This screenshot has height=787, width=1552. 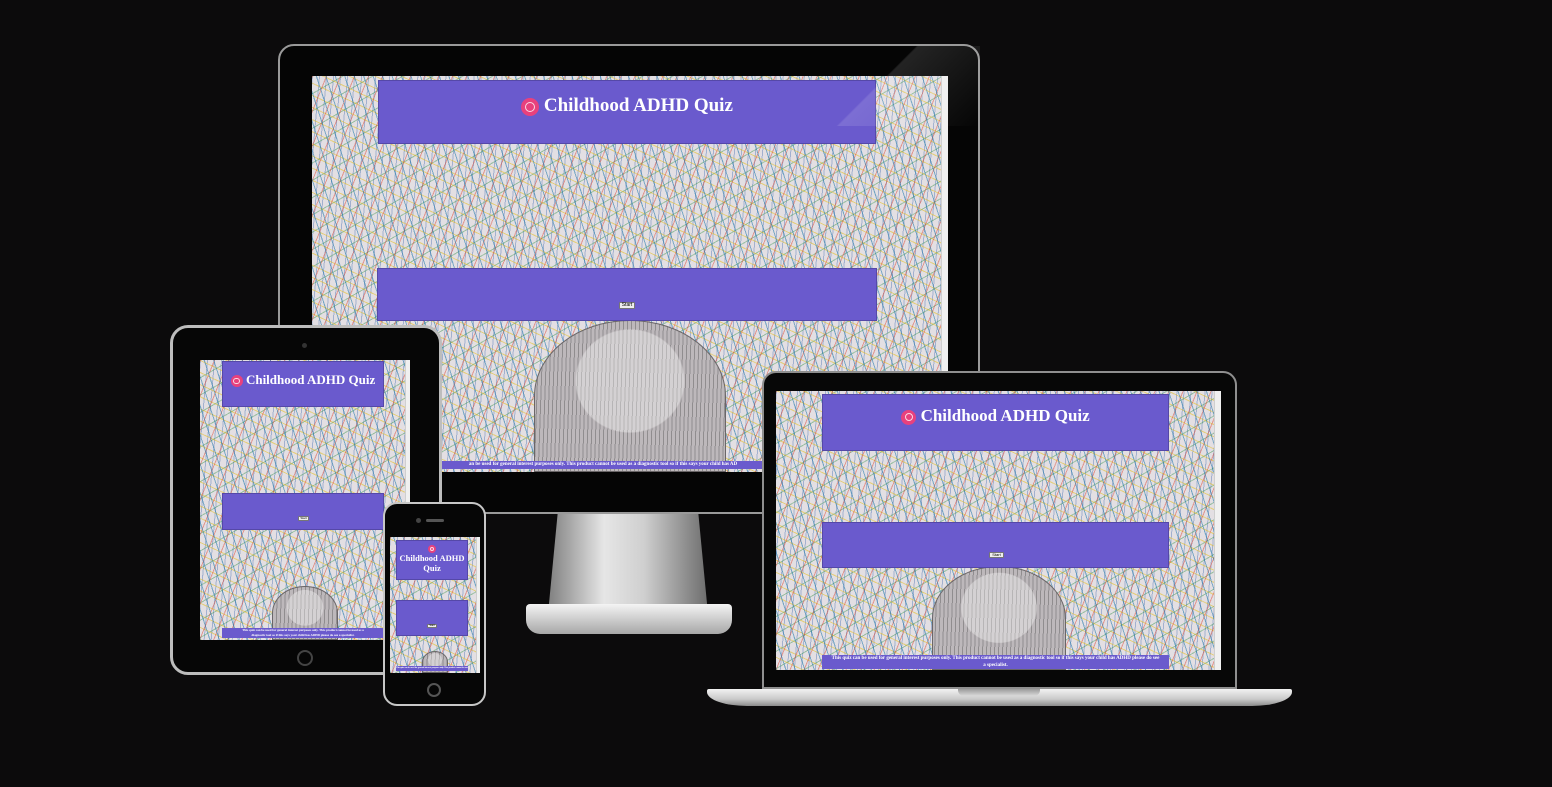 I want to click on tablet-camera, so click(x=304, y=345).